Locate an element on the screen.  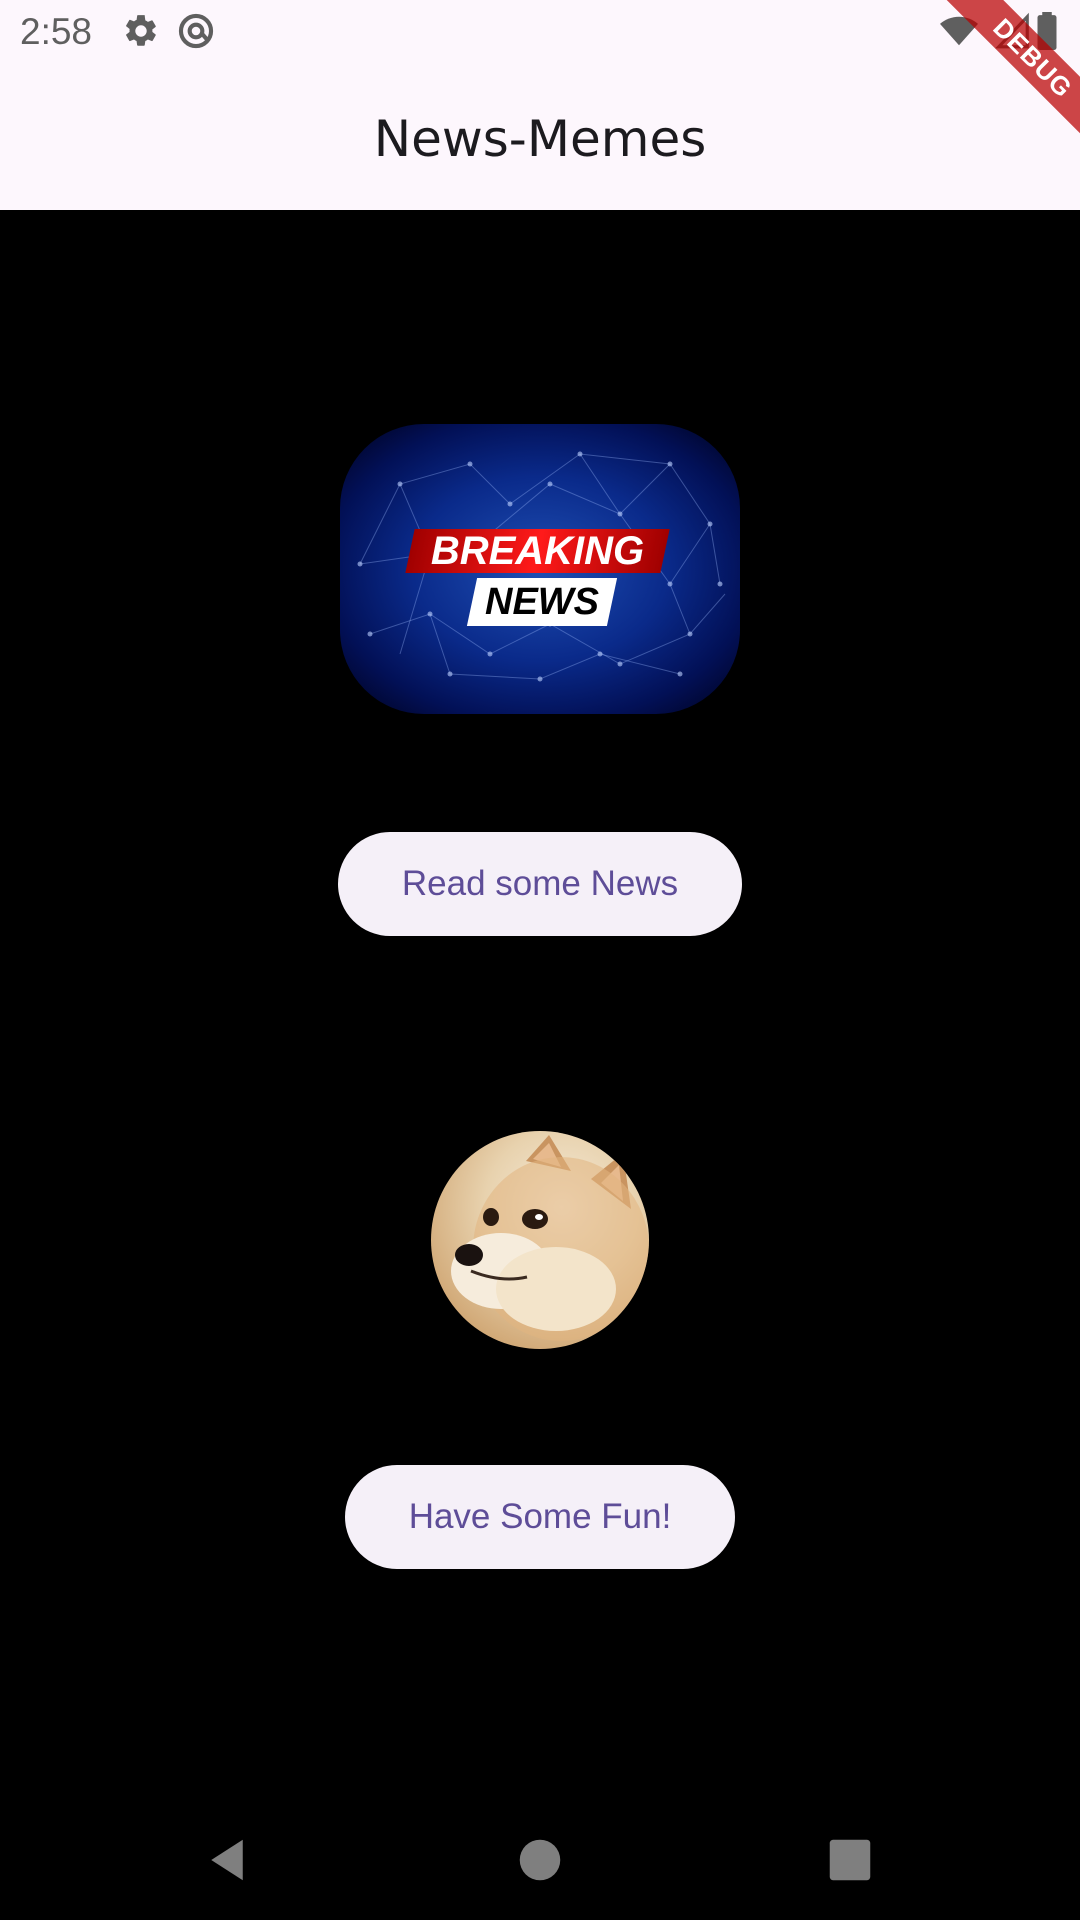
recents-icon is located at coordinates (850, 1860).